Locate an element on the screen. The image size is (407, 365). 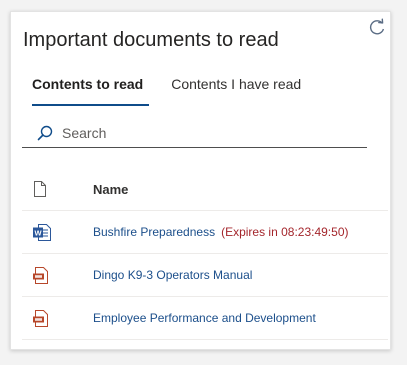
search-input is located at coordinates (207, 132).